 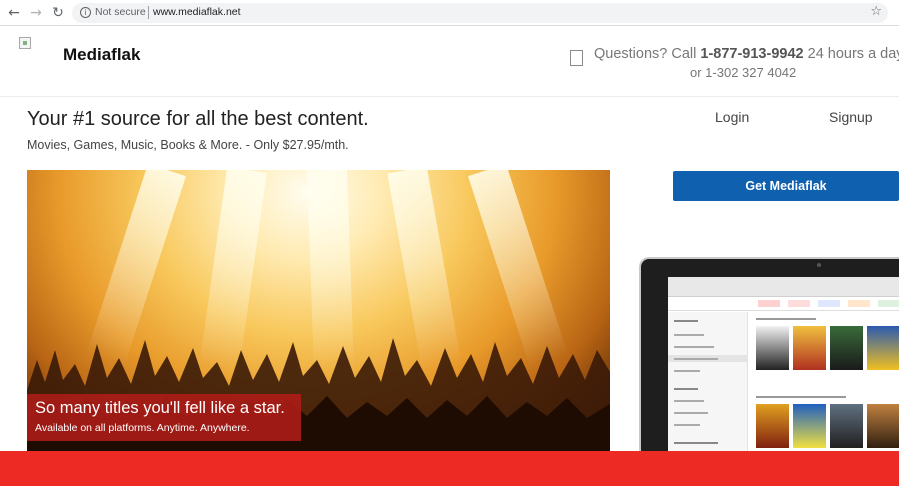 I want to click on caption-title: So many titles you'll fell like a star., so click(x=160, y=408).